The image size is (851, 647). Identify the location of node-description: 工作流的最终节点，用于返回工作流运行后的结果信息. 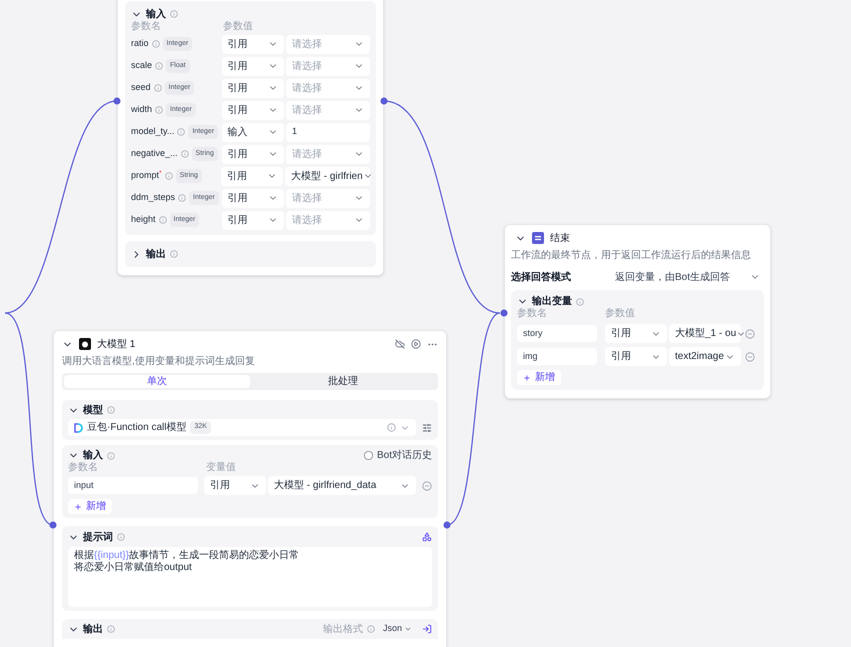
(631, 255).